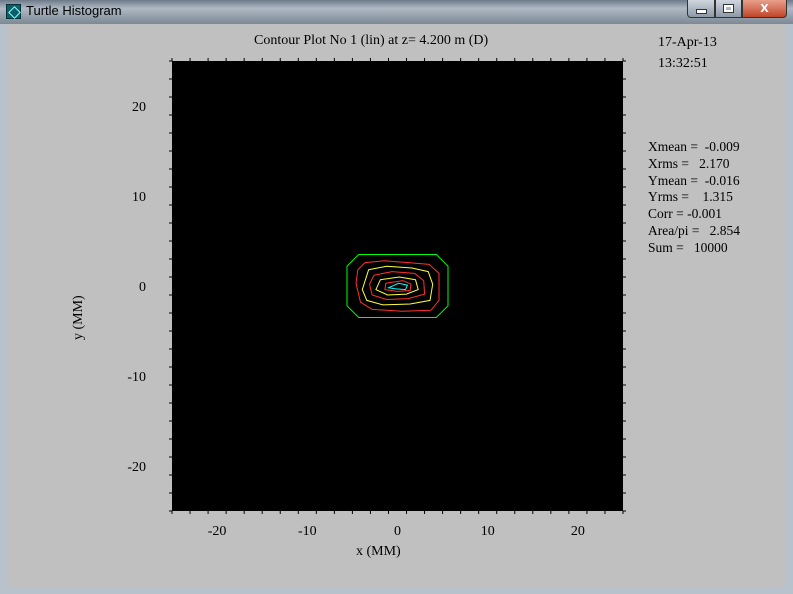  I want to click on x-tick-label: 10, so click(488, 531).